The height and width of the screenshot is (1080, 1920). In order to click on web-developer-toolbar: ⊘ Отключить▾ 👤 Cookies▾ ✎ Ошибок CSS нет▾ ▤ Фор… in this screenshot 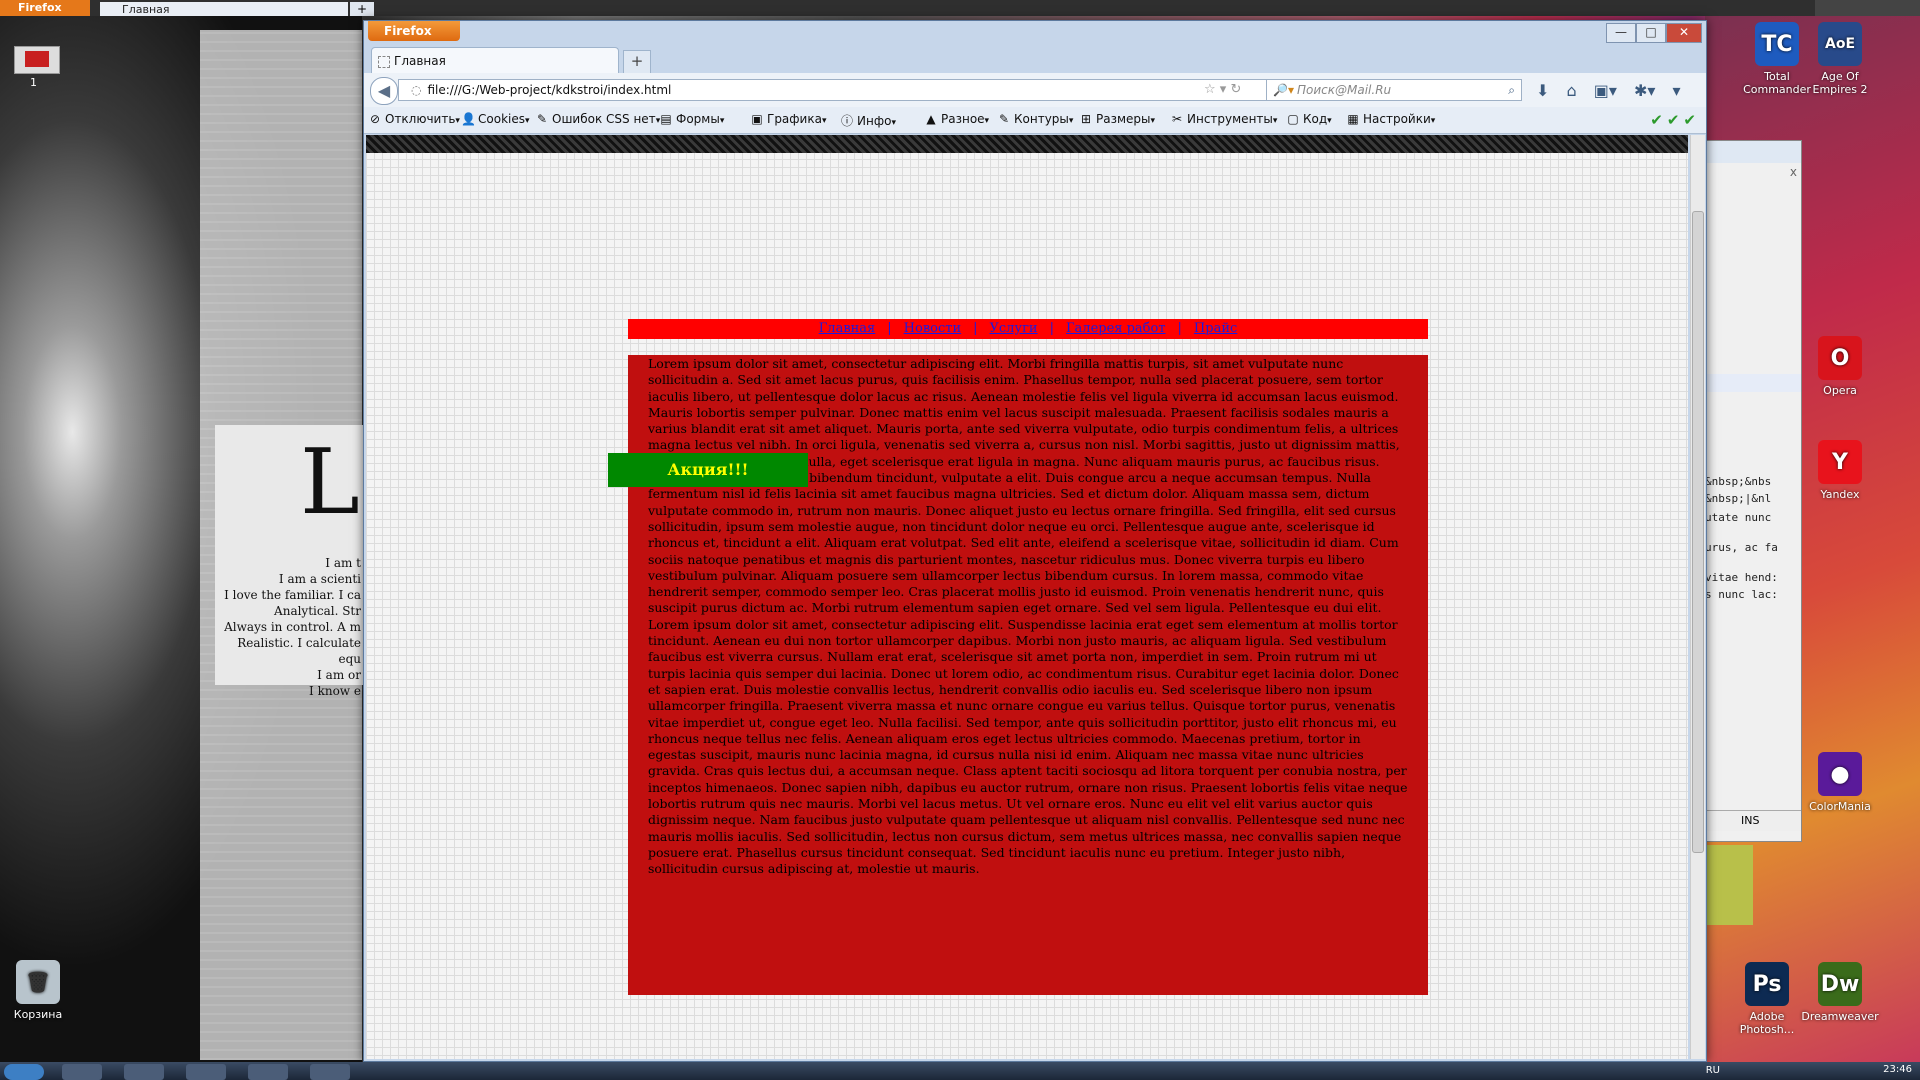, I will do `click(1035, 120)`.